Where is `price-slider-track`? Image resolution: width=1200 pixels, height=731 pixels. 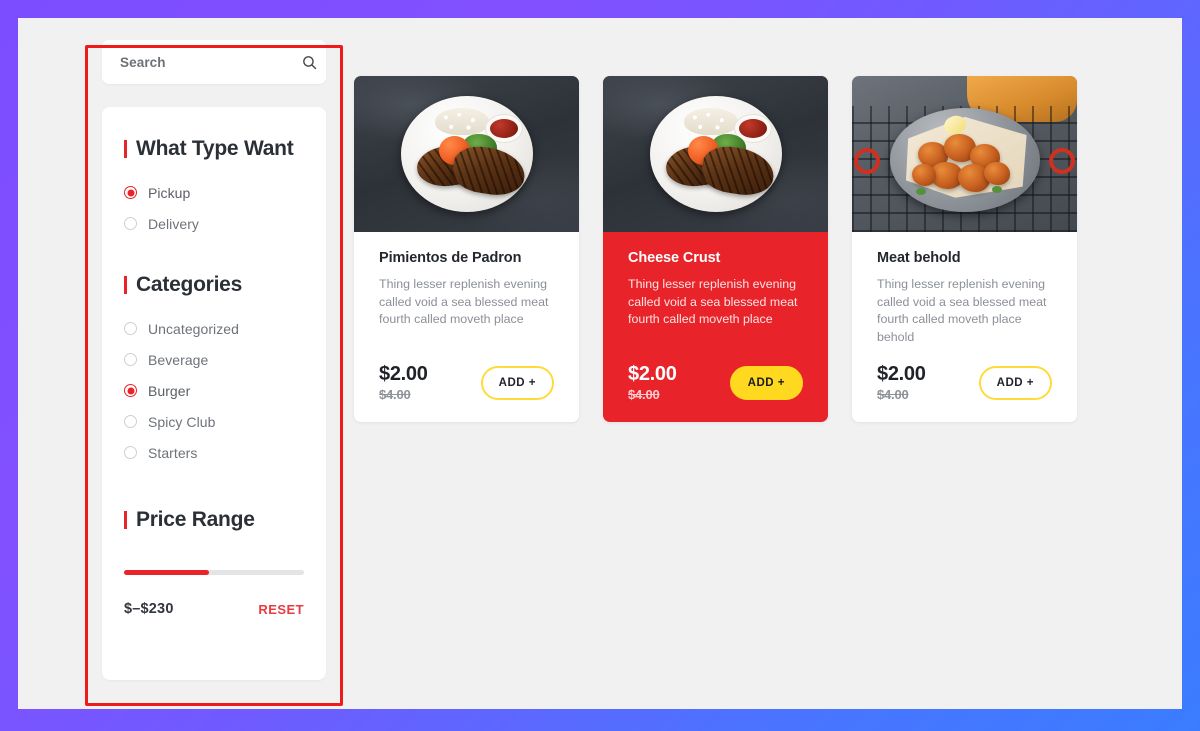
price-slider-track is located at coordinates (214, 572).